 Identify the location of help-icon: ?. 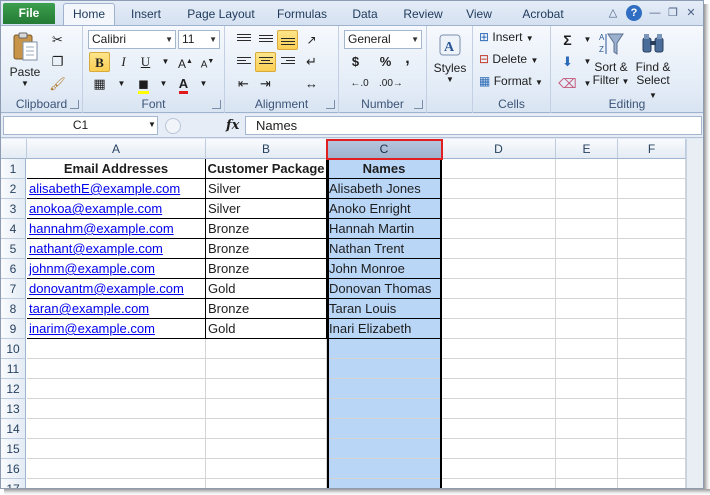
(634, 13).